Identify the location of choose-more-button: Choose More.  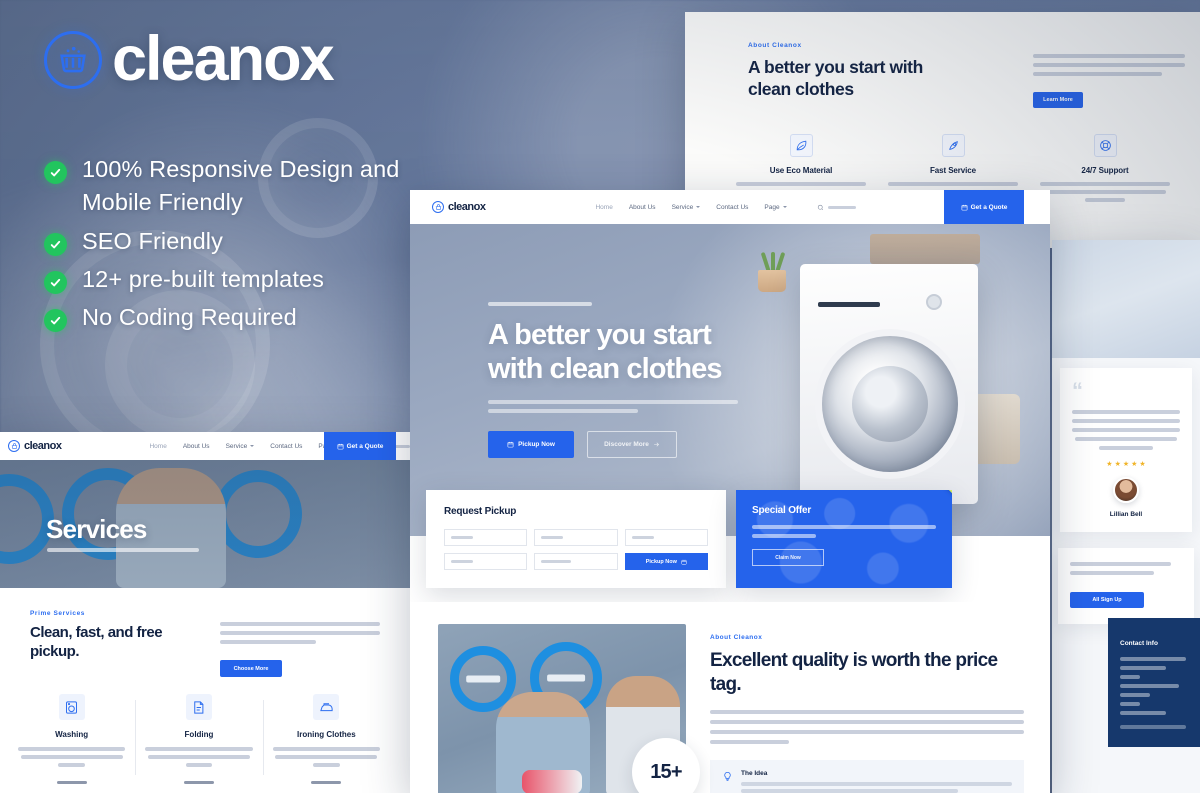
(251, 668).